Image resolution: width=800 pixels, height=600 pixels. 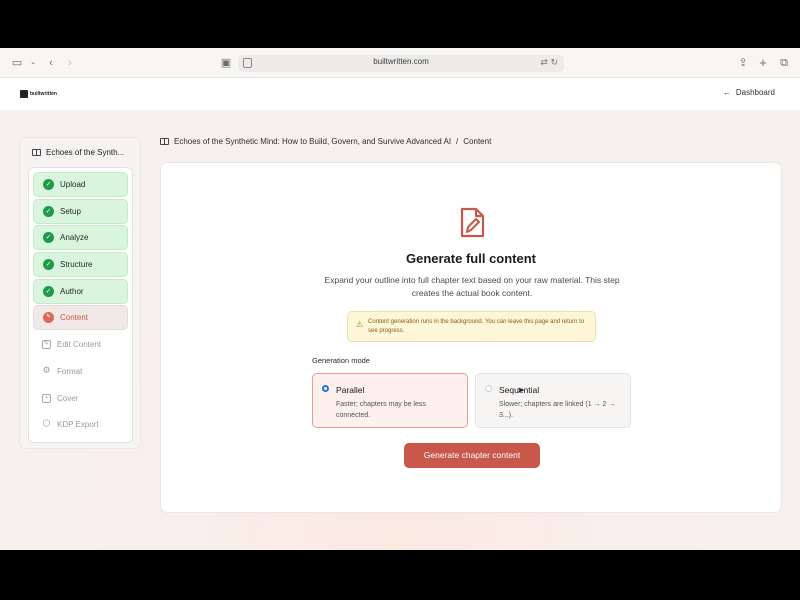 I want to click on step-label: Setup, so click(x=70, y=211).